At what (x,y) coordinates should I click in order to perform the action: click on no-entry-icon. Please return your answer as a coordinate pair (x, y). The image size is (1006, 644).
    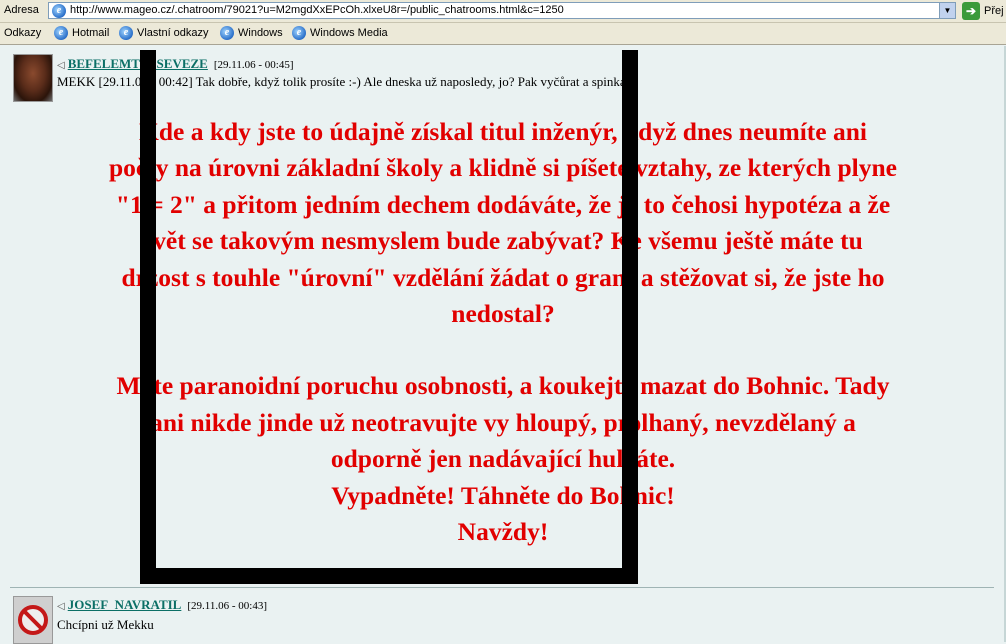
    Looking at the image, I should click on (33, 620).